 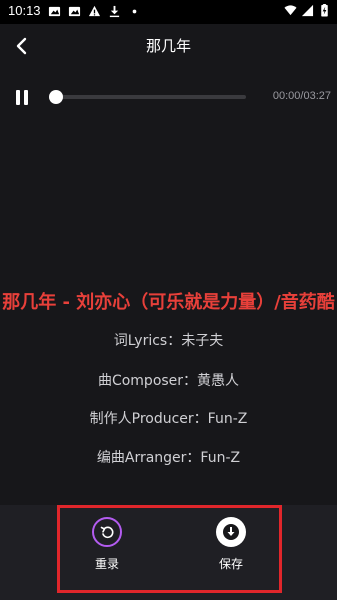 I want to click on highlight-annotation-box, so click(x=169, y=549).